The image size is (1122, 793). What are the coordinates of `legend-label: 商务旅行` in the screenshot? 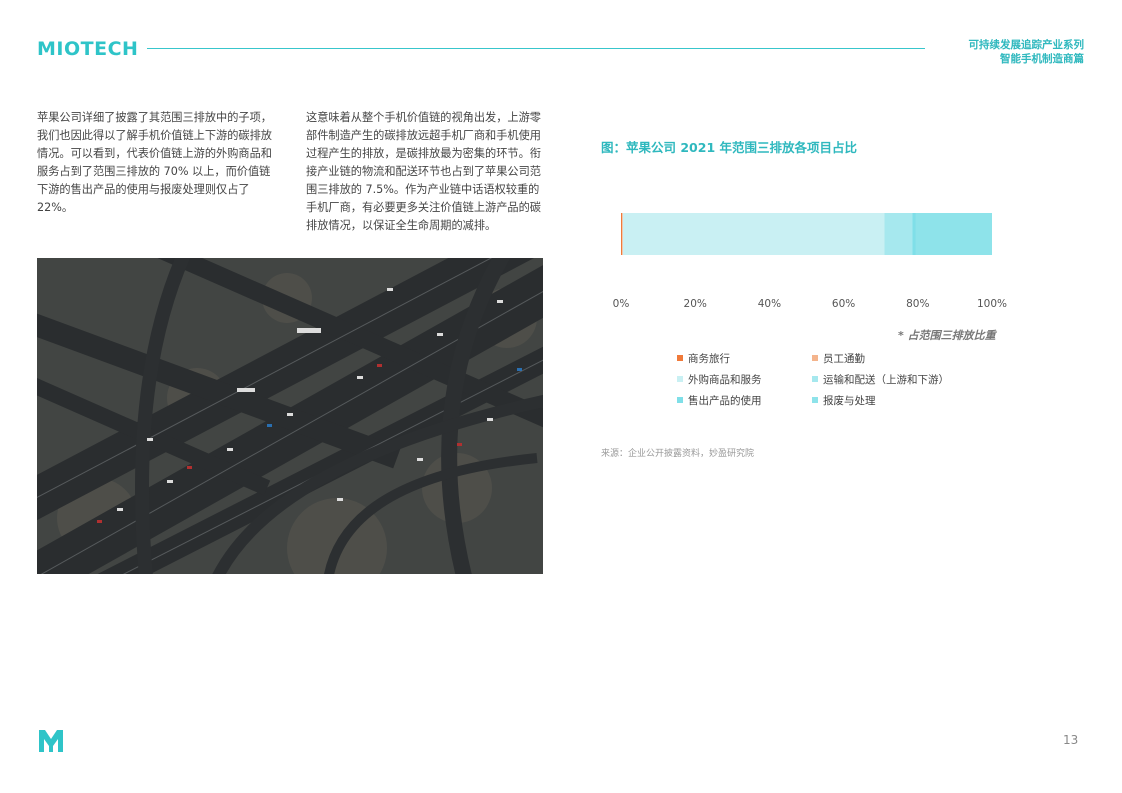 It's located at (709, 359).